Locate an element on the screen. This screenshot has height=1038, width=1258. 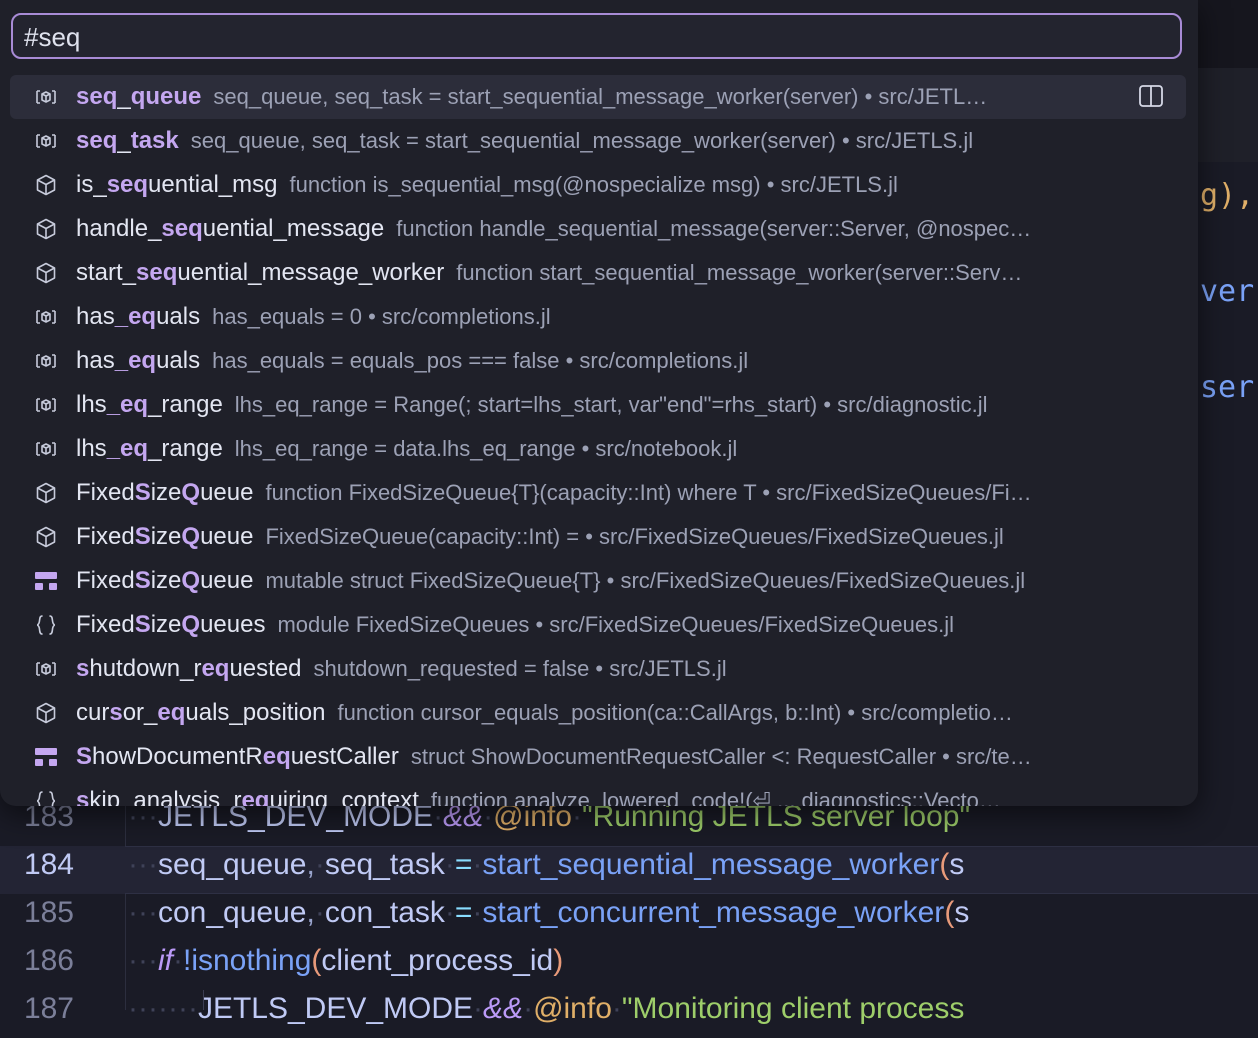
search-box is located at coordinates (596, 36).